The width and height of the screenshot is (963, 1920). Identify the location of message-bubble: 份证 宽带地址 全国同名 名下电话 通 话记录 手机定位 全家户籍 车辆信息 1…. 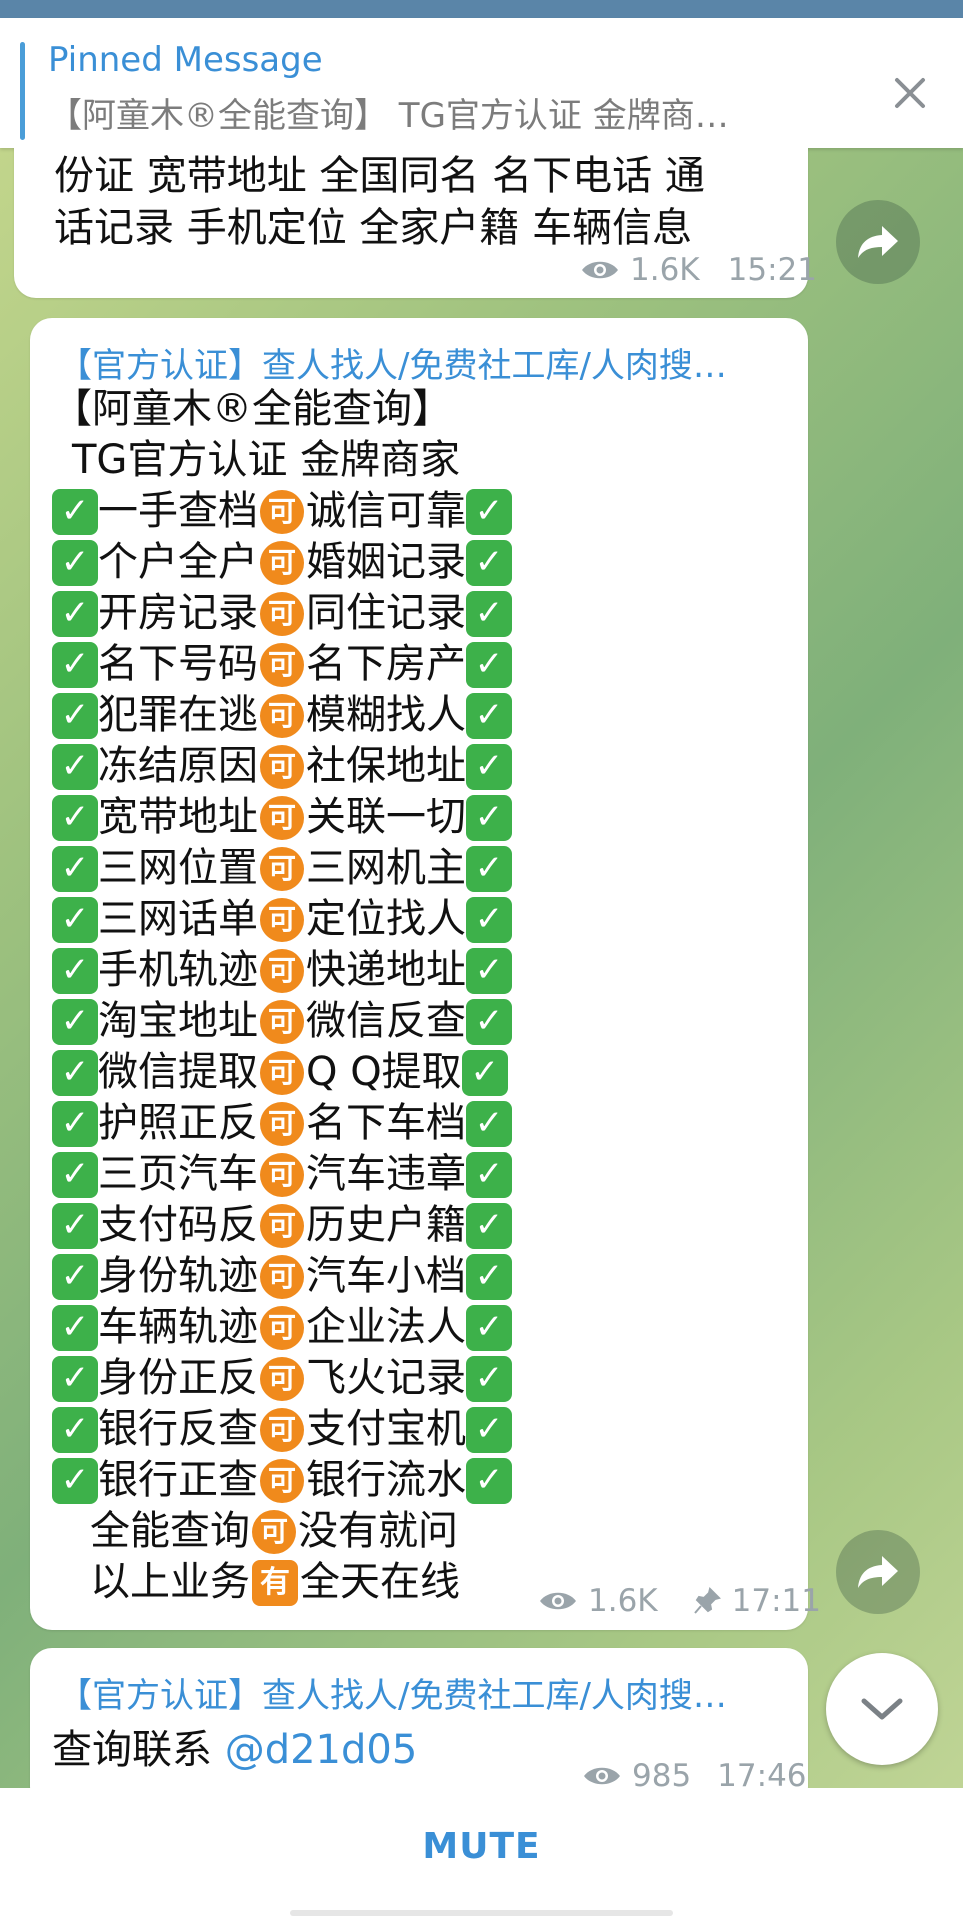
(415, 223).